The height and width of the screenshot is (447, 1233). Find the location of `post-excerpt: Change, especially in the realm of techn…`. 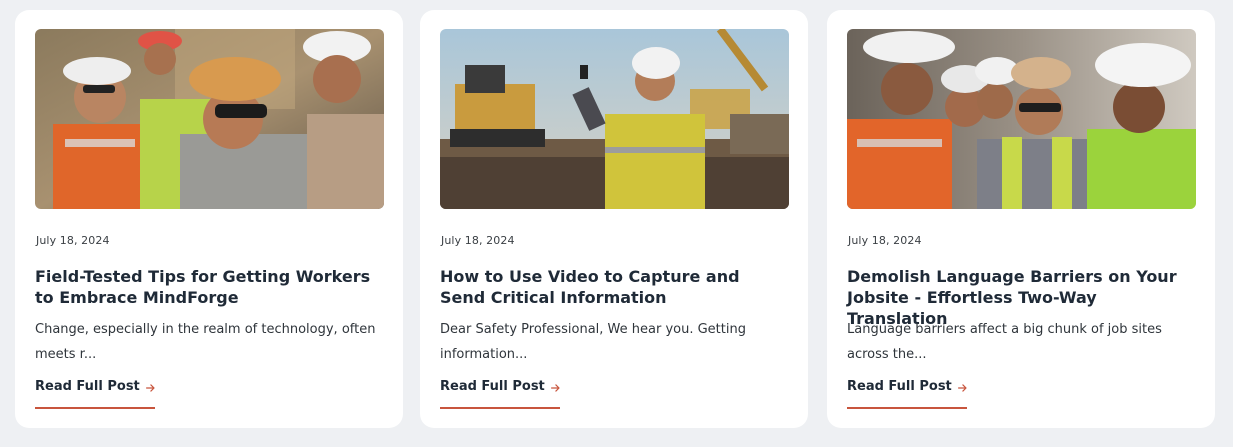

post-excerpt: Change, especially in the realm of techn… is located at coordinates (205, 342).